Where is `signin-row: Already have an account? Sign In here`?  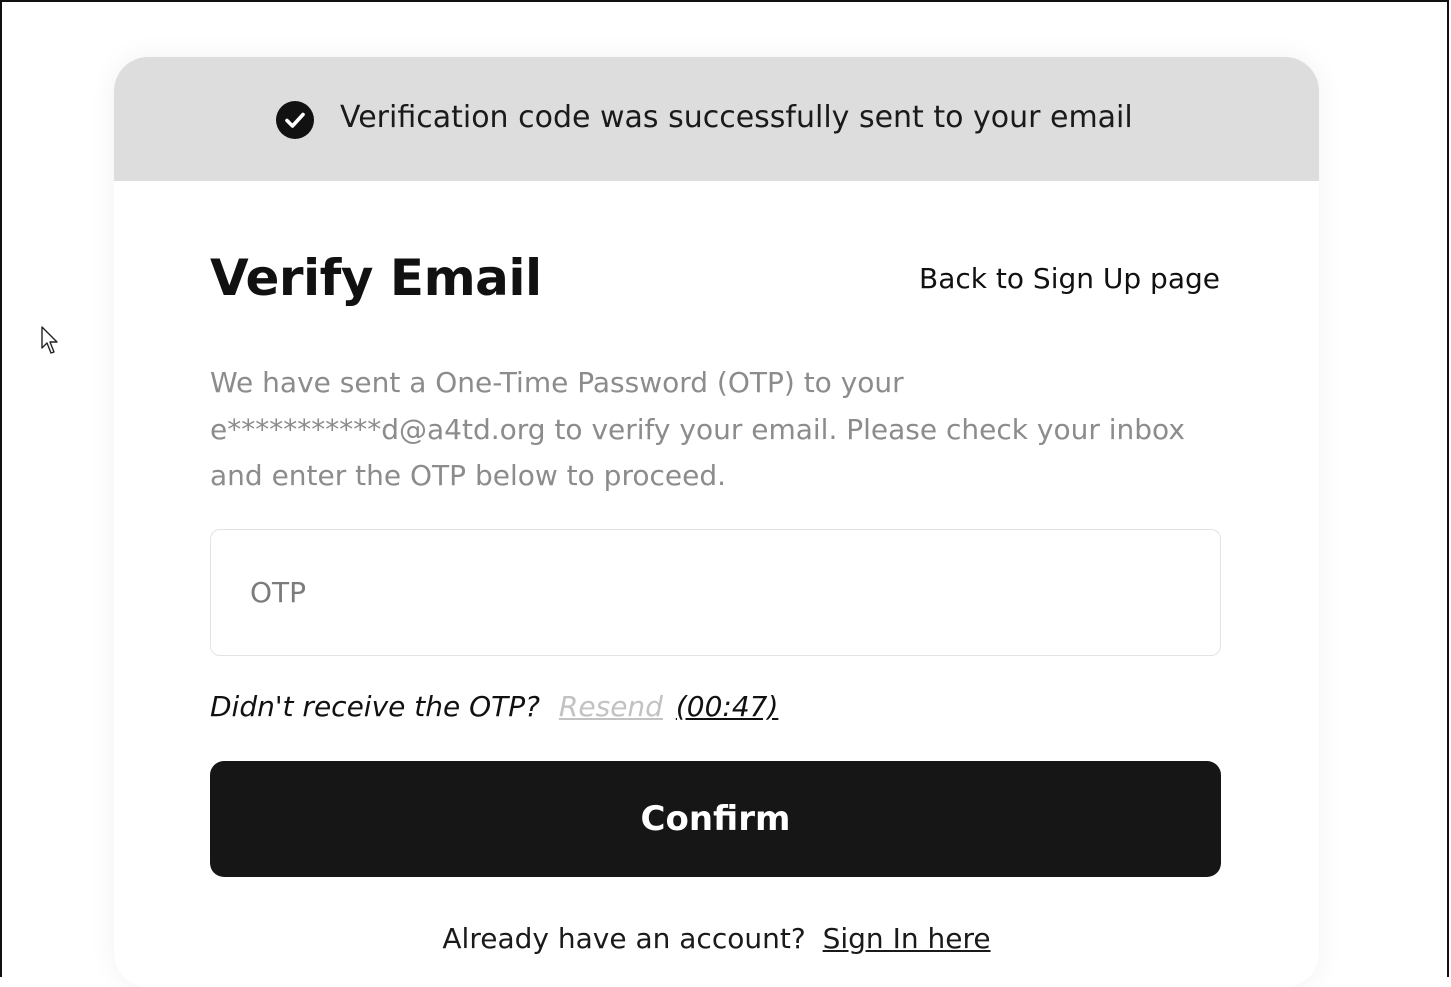 signin-row: Already have an account? Sign In here is located at coordinates (716, 939).